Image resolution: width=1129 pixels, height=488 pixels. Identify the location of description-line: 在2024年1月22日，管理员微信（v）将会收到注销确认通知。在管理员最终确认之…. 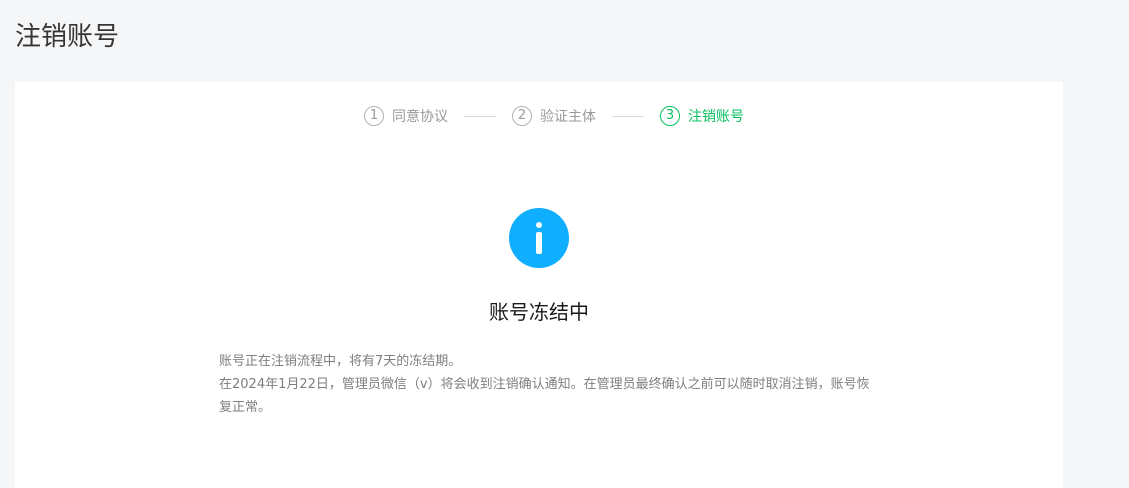
(544, 396).